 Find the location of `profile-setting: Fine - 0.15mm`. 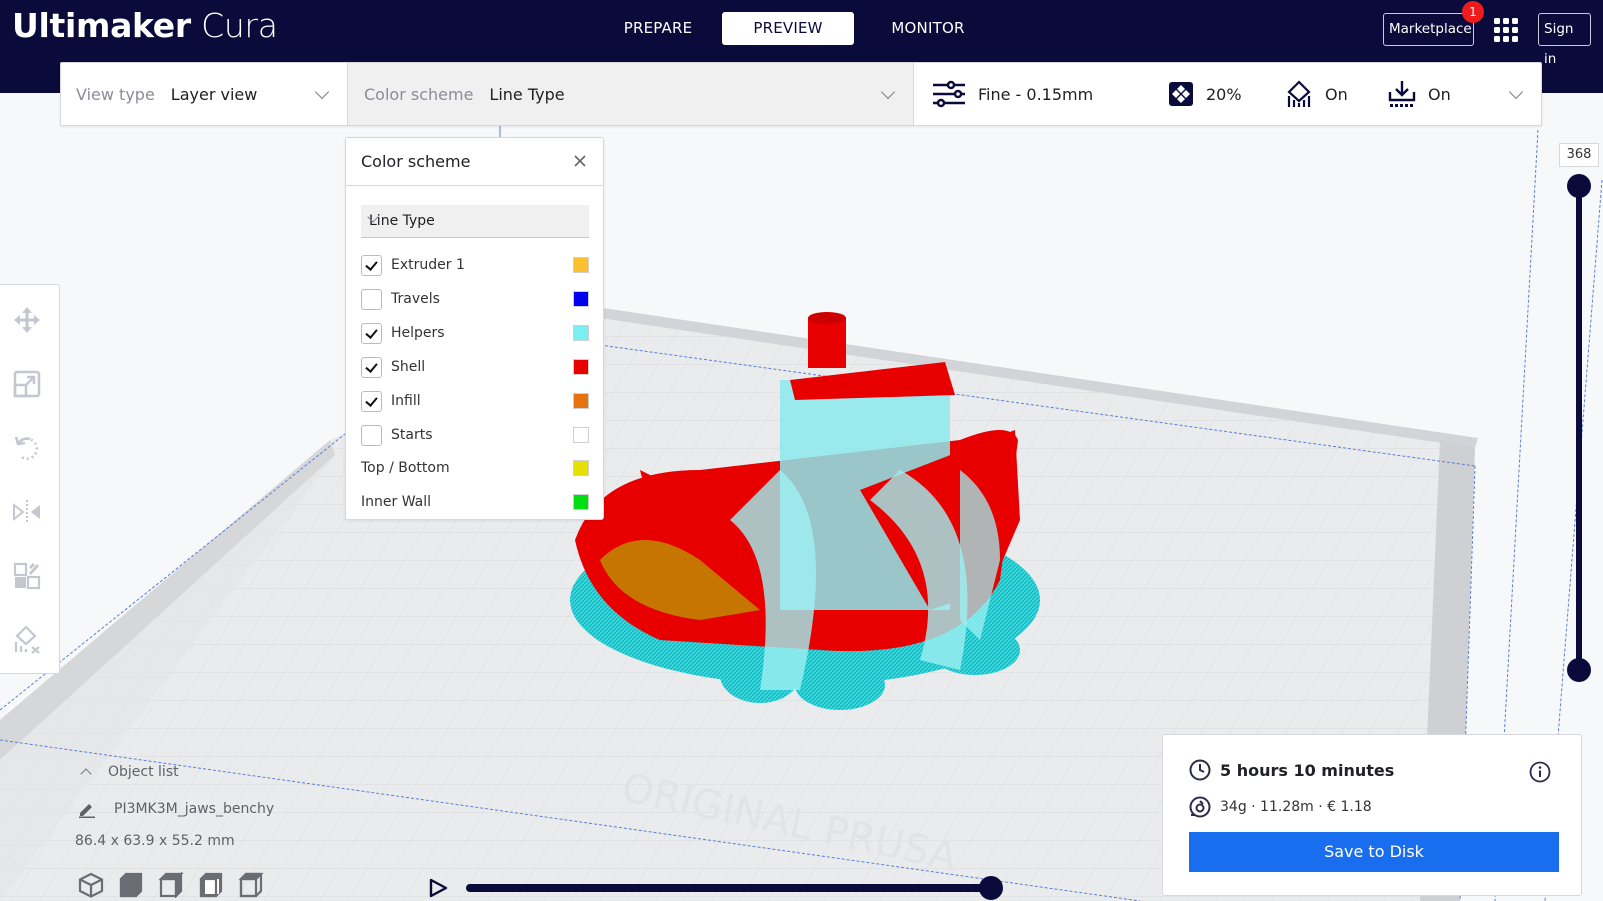

profile-setting: Fine - 0.15mm is located at coordinates (1012, 94).